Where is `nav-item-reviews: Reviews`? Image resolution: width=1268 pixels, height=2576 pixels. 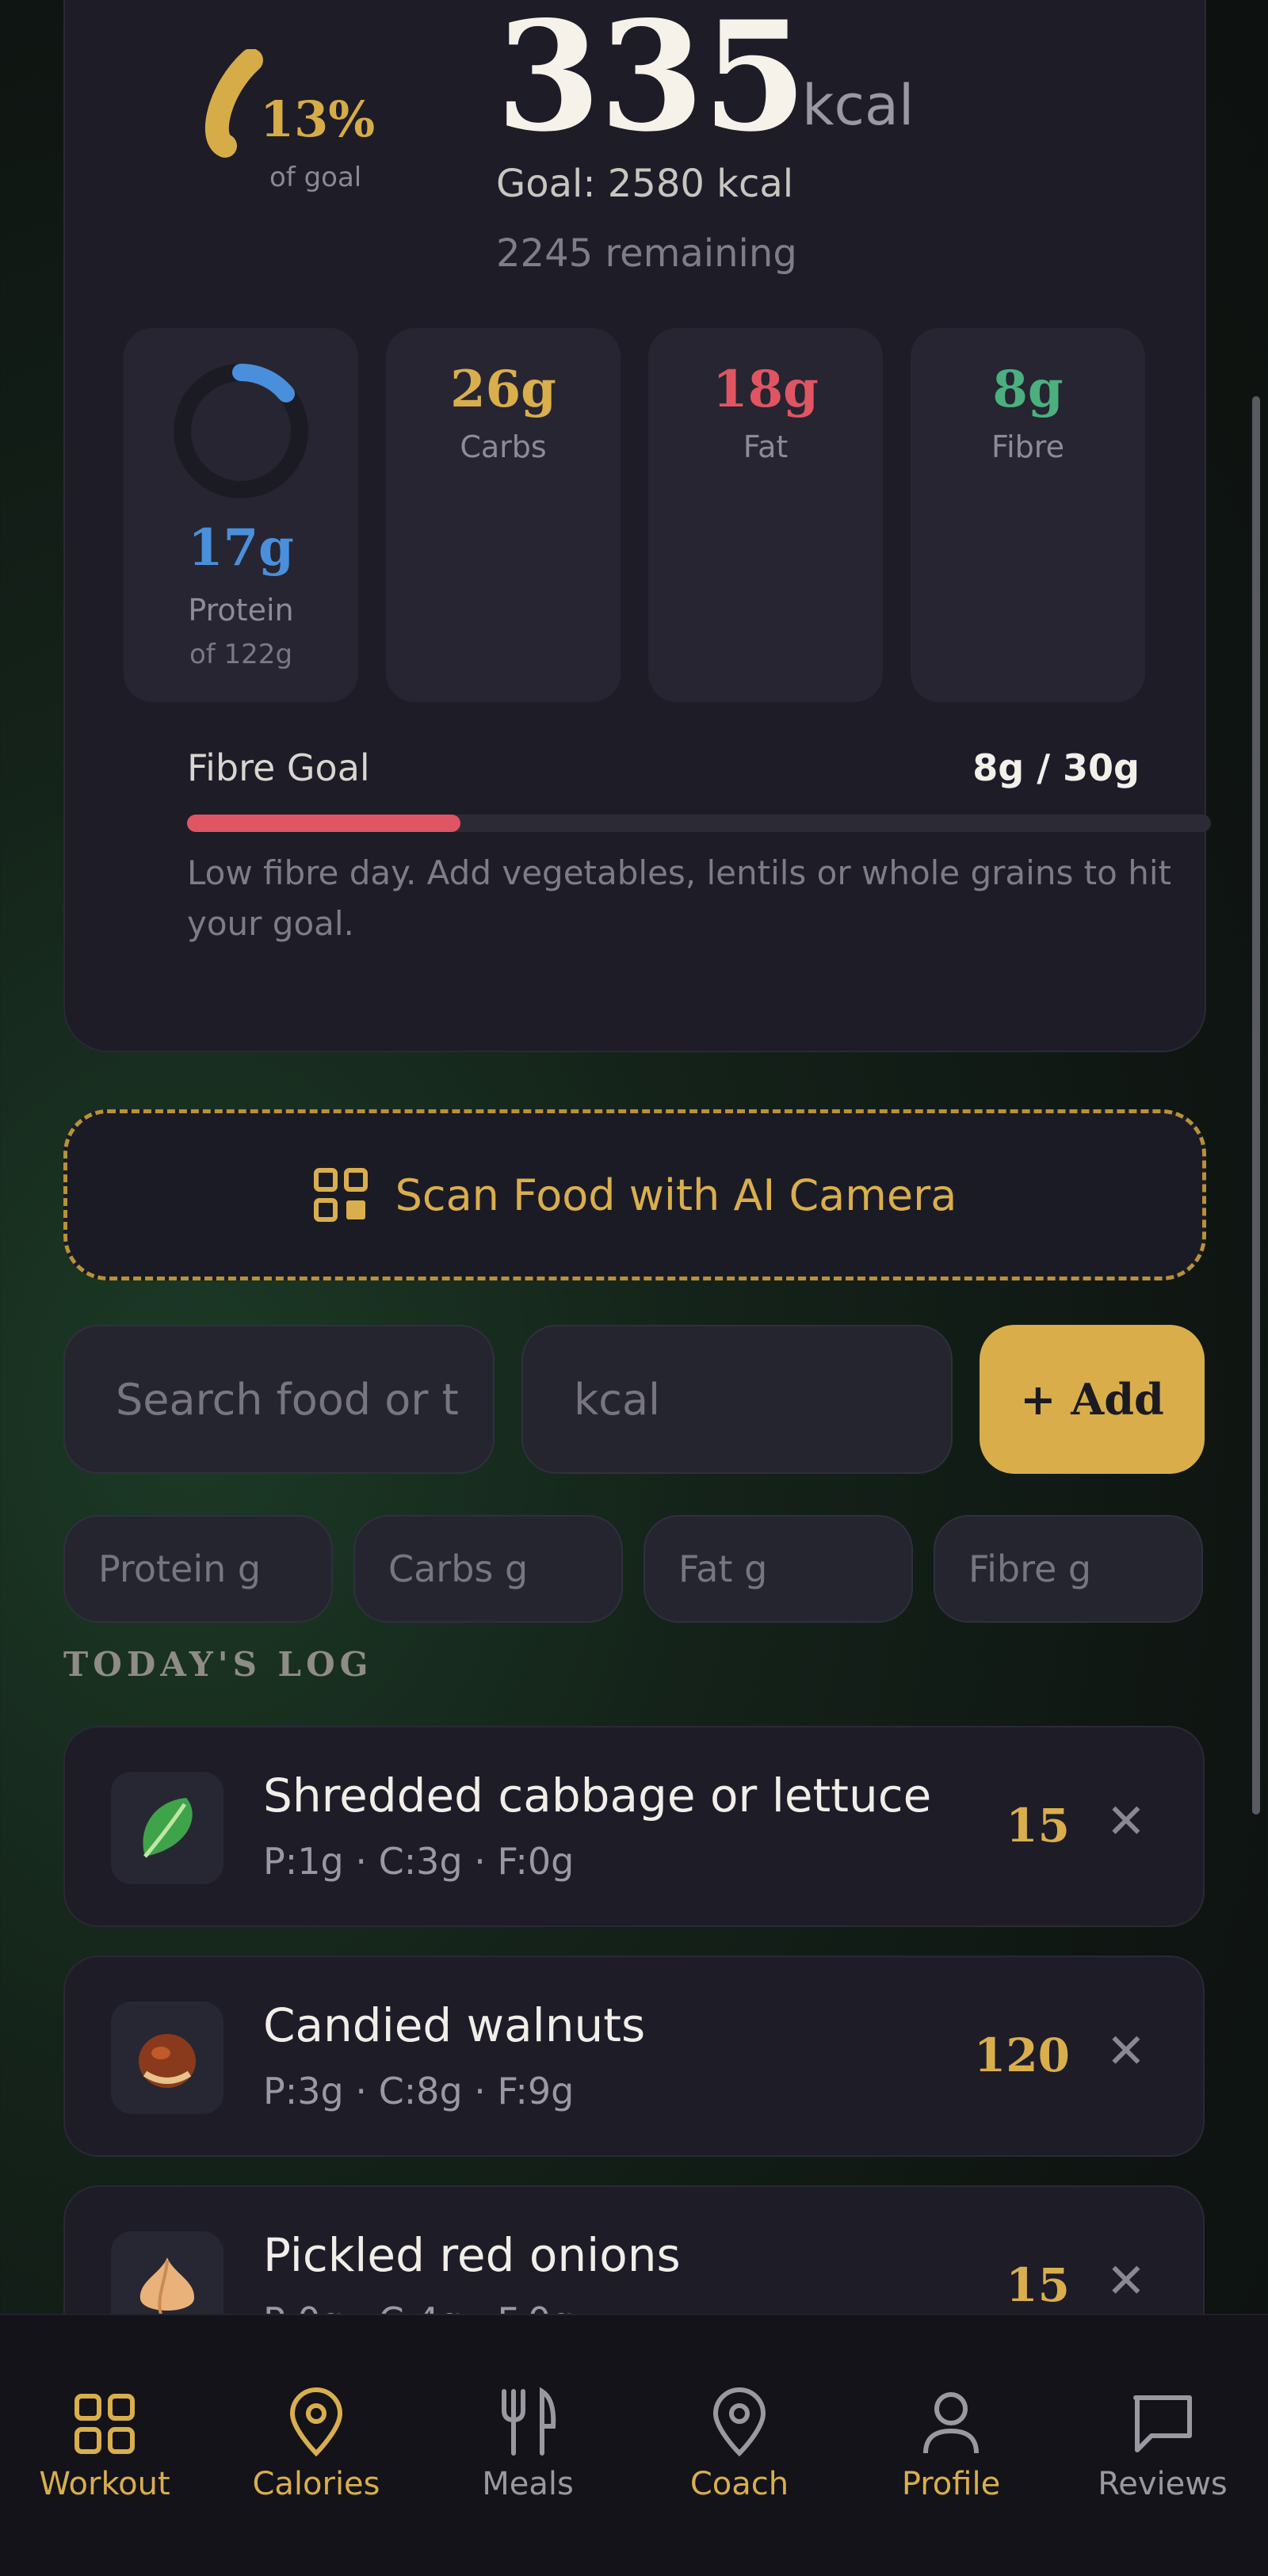 nav-item-reviews: Reviews is located at coordinates (1162, 2436).